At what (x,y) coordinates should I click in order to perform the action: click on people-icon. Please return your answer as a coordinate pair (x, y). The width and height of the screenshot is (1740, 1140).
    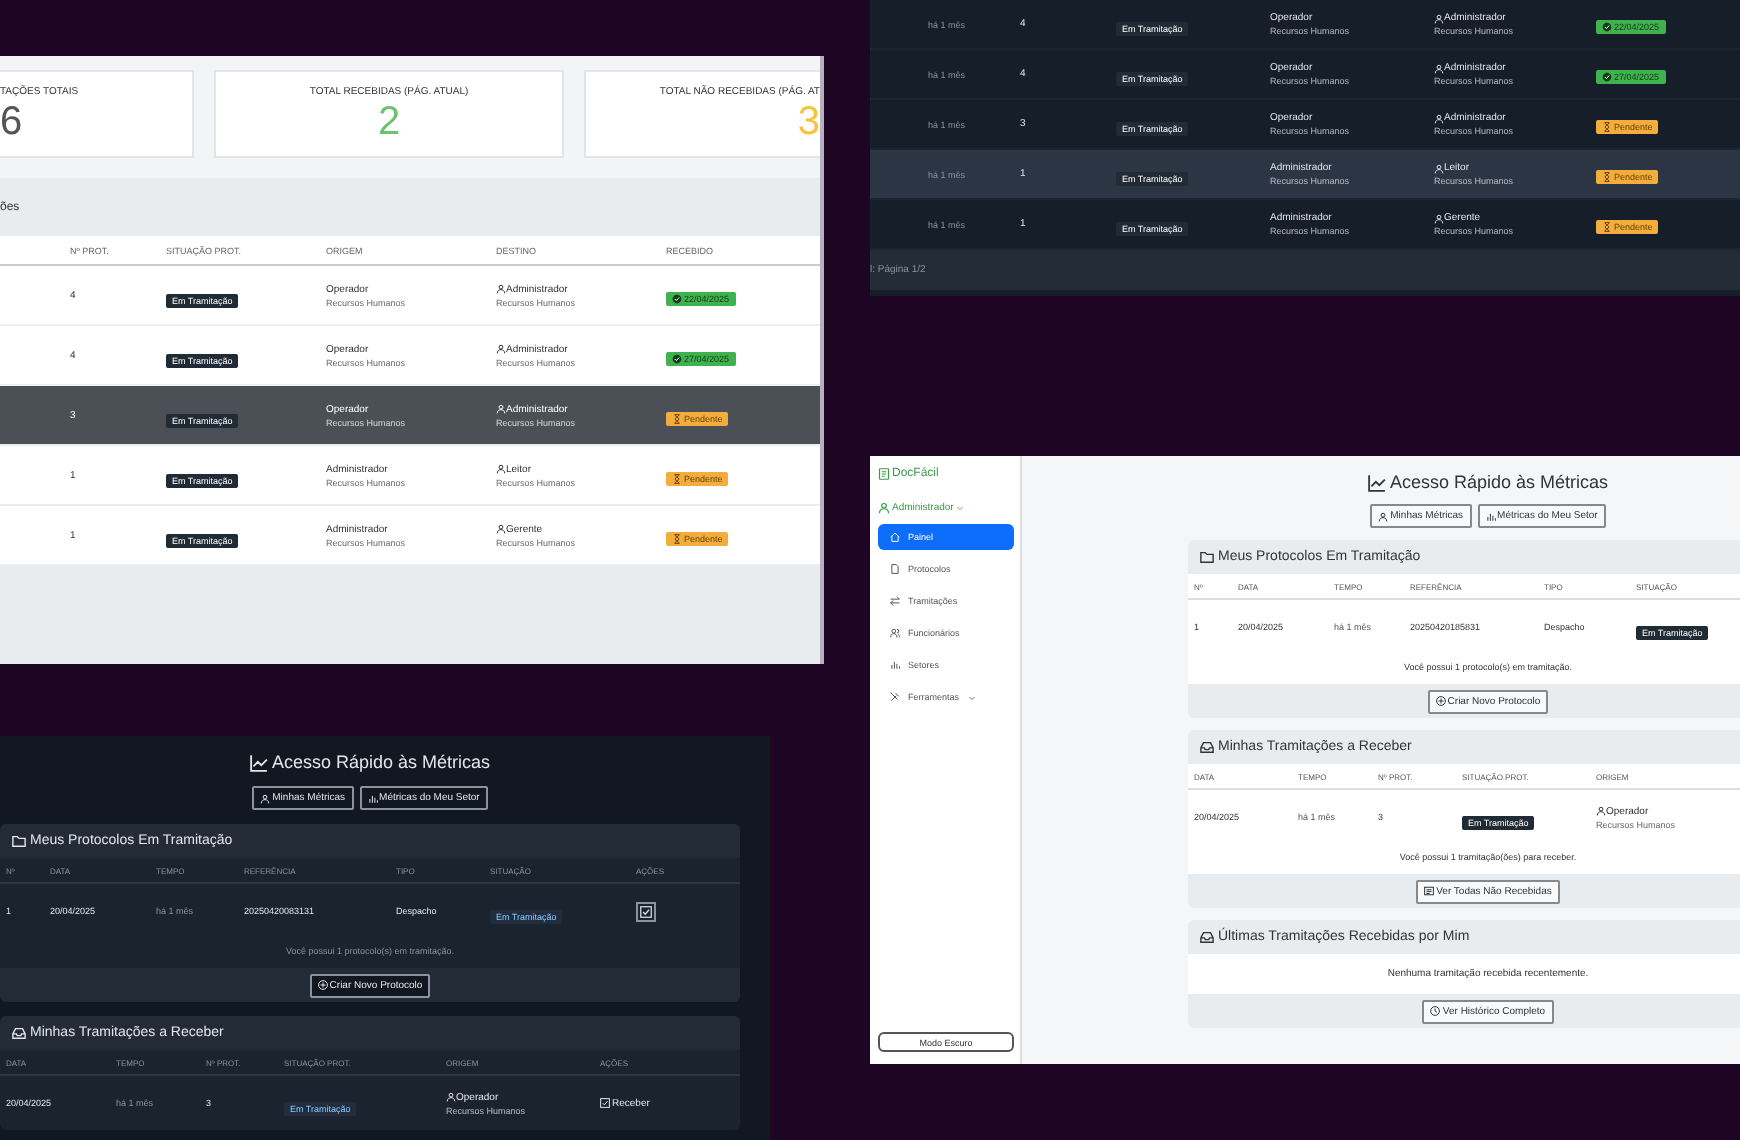
    Looking at the image, I should click on (895, 633).